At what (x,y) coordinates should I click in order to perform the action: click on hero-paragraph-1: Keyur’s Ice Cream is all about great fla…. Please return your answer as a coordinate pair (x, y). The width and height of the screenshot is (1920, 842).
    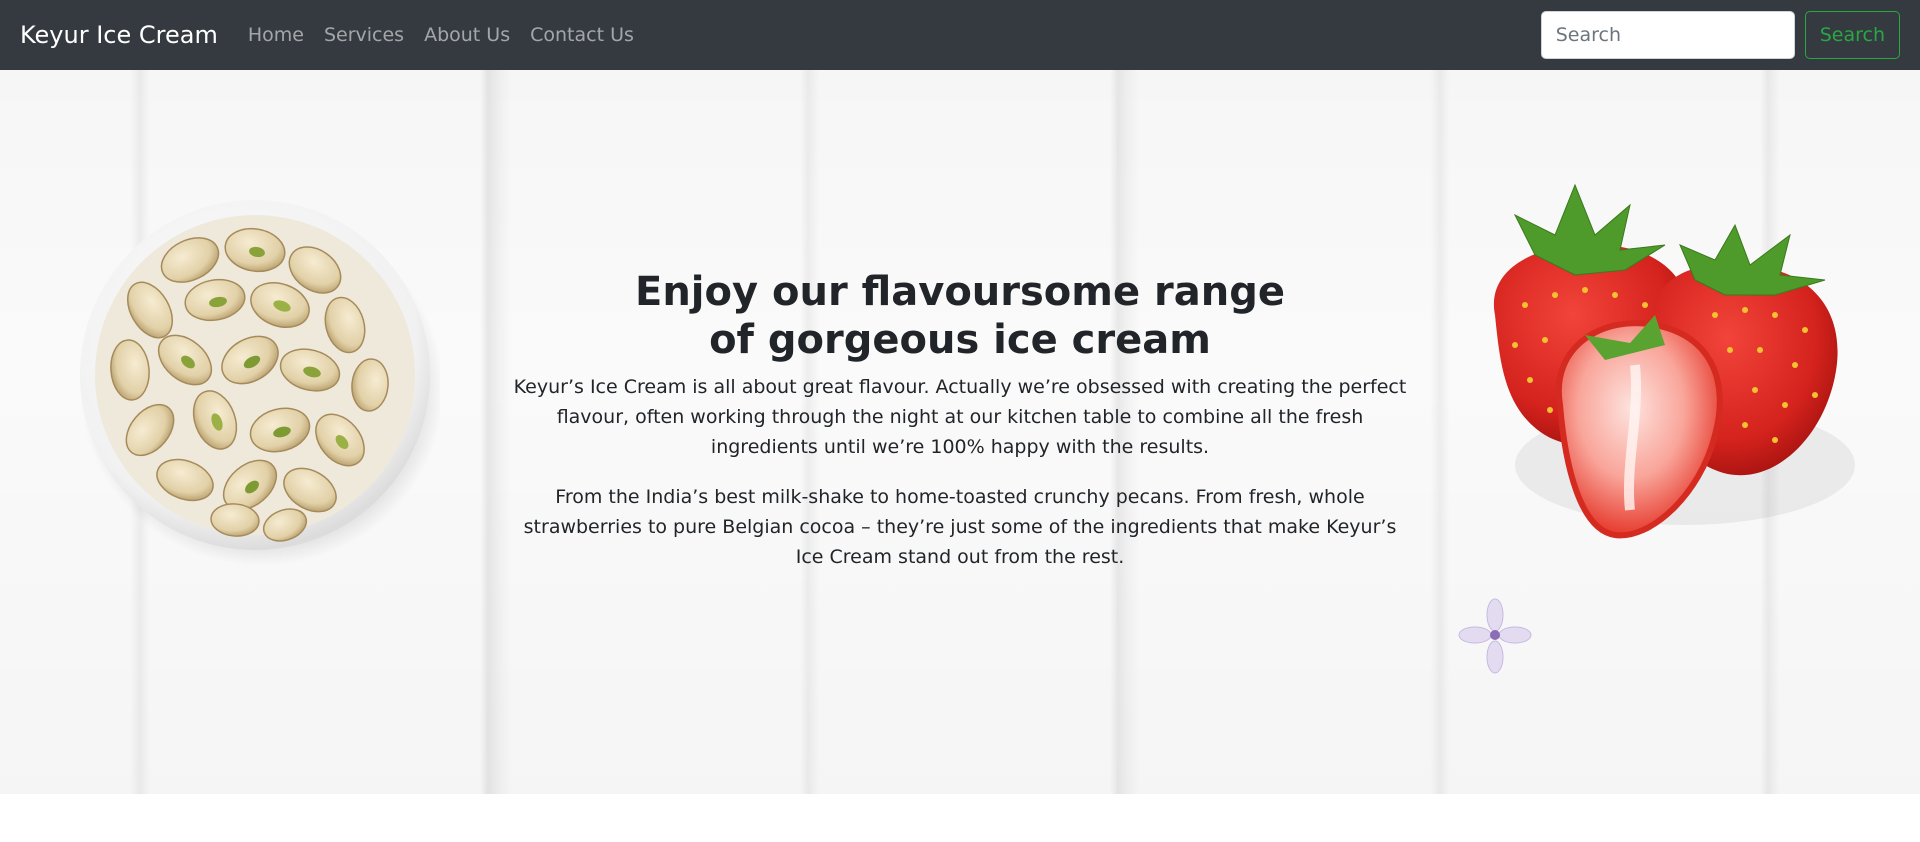
    Looking at the image, I should click on (960, 417).